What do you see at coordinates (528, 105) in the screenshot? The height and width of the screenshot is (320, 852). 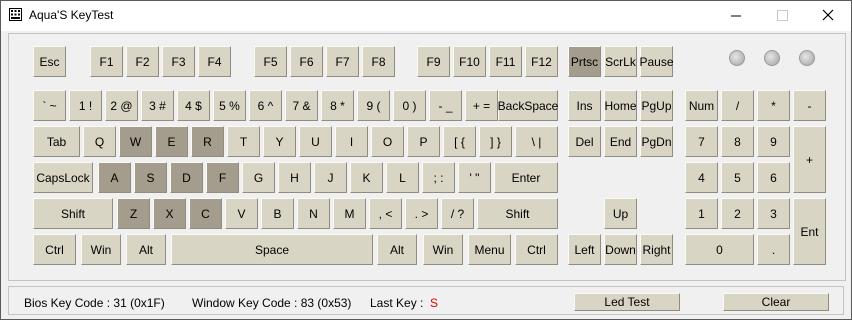 I see `key-backspace: BackSpace` at bounding box center [528, 105].